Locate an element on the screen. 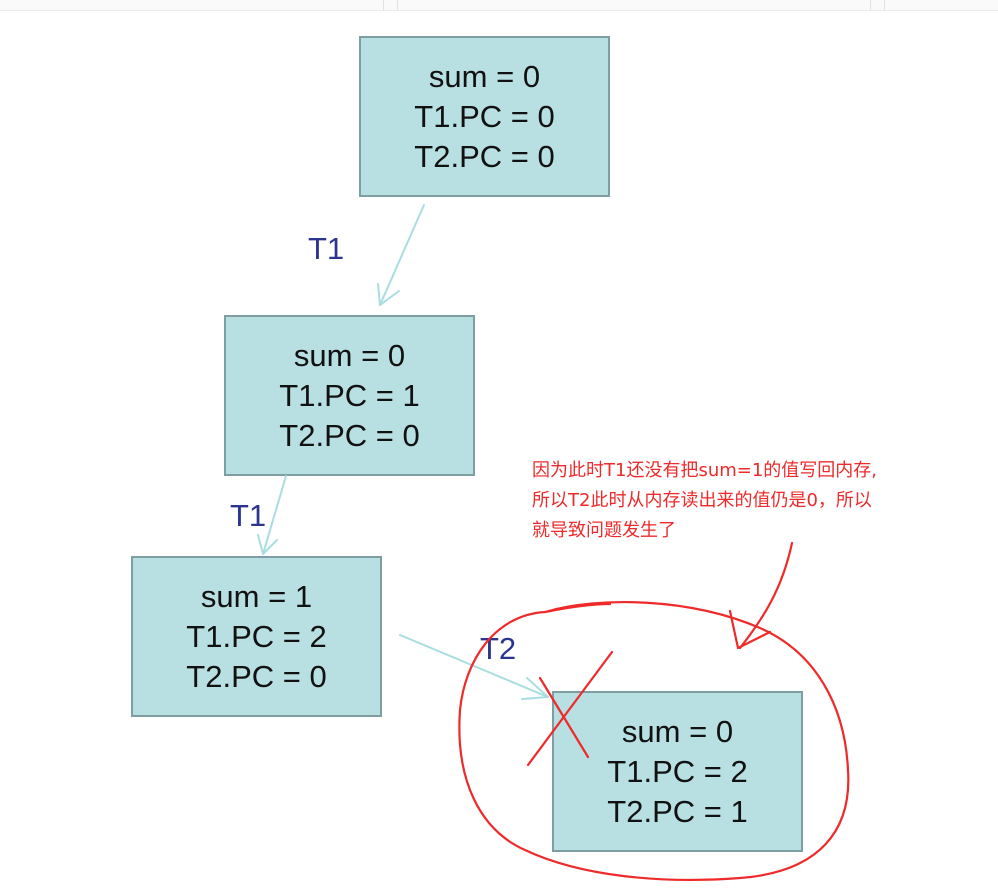 Image resolution: width=998 pixels, height=892 pixels. annotation-line: 所以T2此时从内存读出来的值仍是0，所以 is located at coordinates (702, 500).